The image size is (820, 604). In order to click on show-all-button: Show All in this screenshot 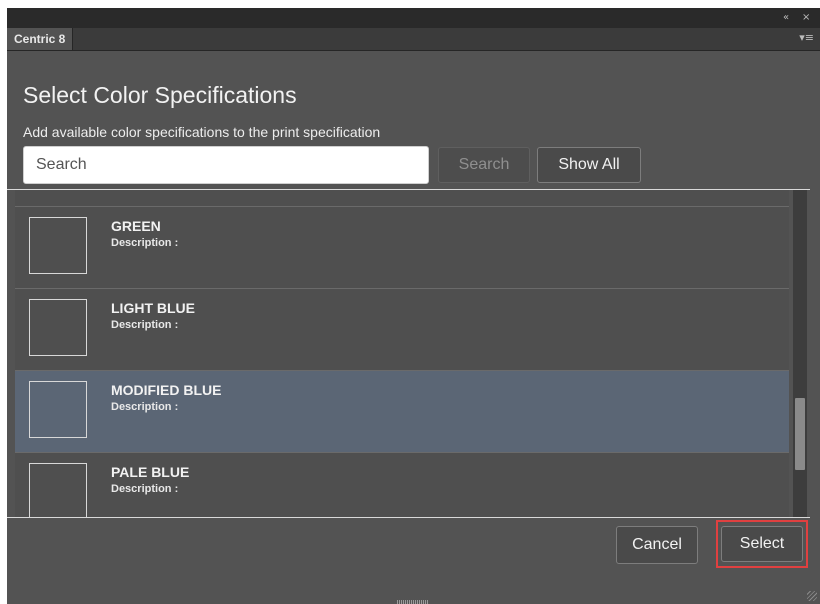, I will do `click(589, 165)`.